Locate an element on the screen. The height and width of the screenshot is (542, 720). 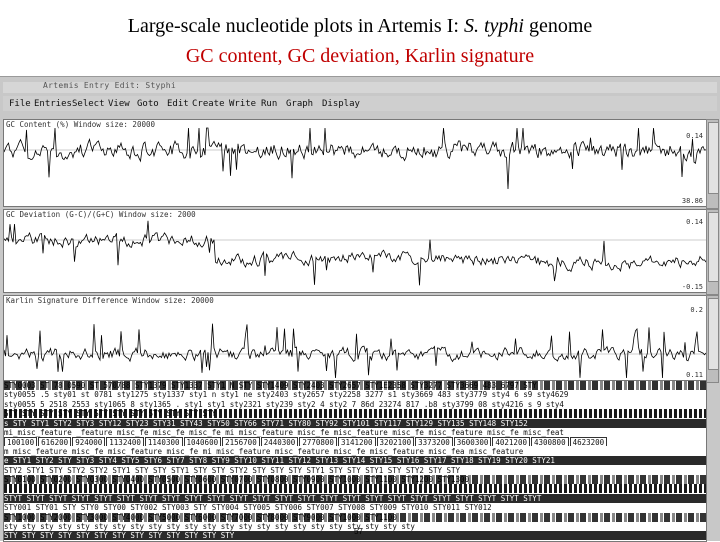
menu-view: View is located at coordinates (119, 104).